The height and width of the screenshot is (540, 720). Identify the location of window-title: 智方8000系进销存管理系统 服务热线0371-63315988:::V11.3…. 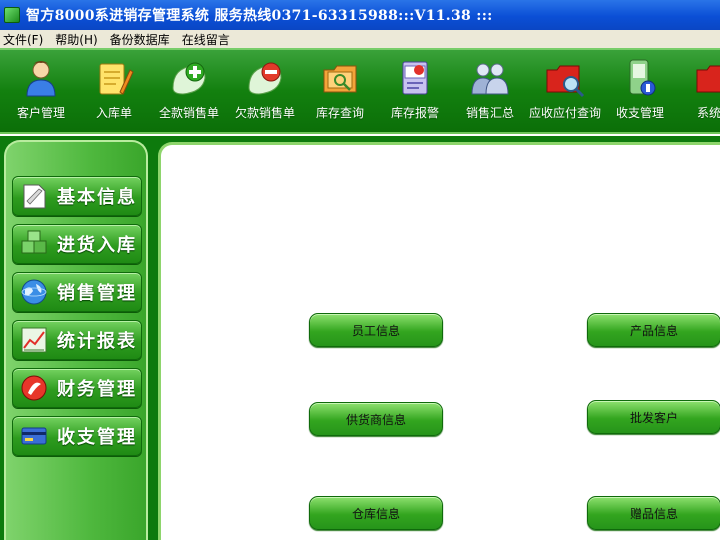
(259, 16).